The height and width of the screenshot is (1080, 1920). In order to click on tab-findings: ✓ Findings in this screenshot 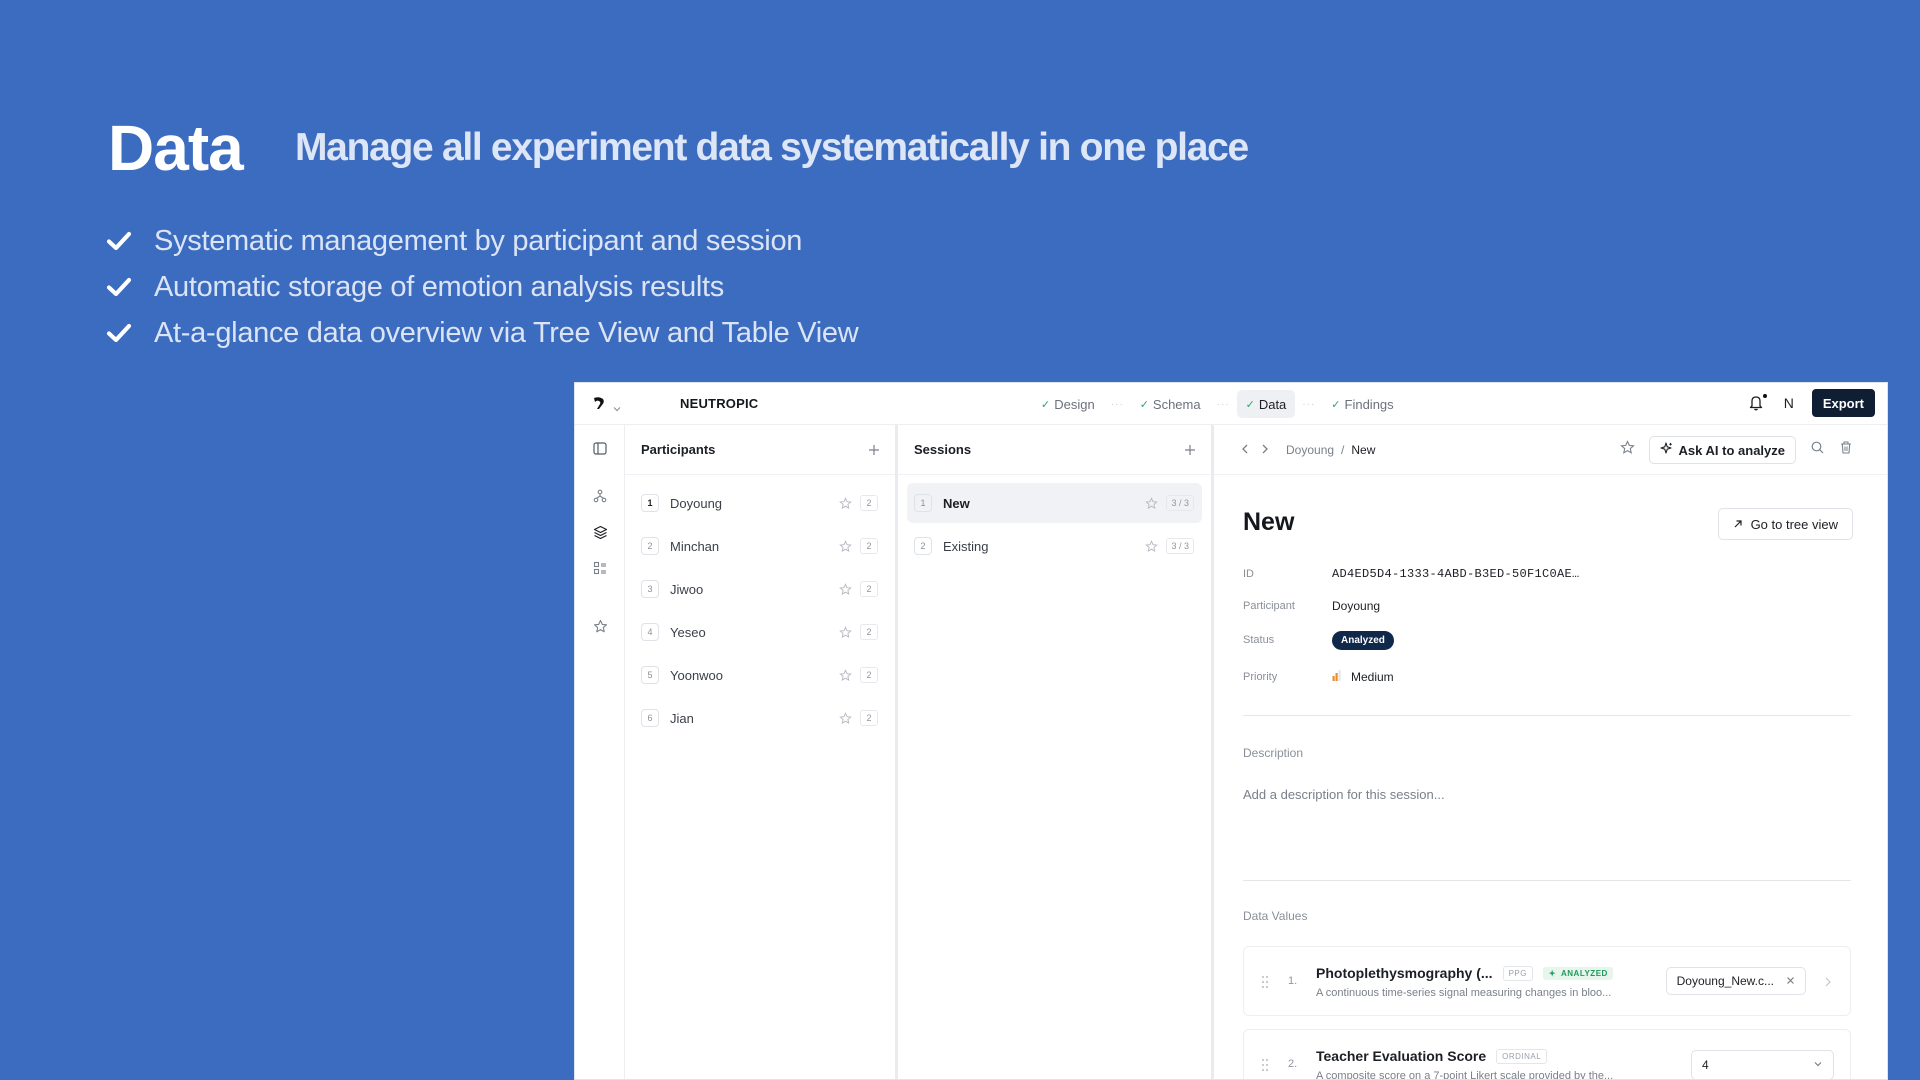, I will do `click(1362, 404)`.